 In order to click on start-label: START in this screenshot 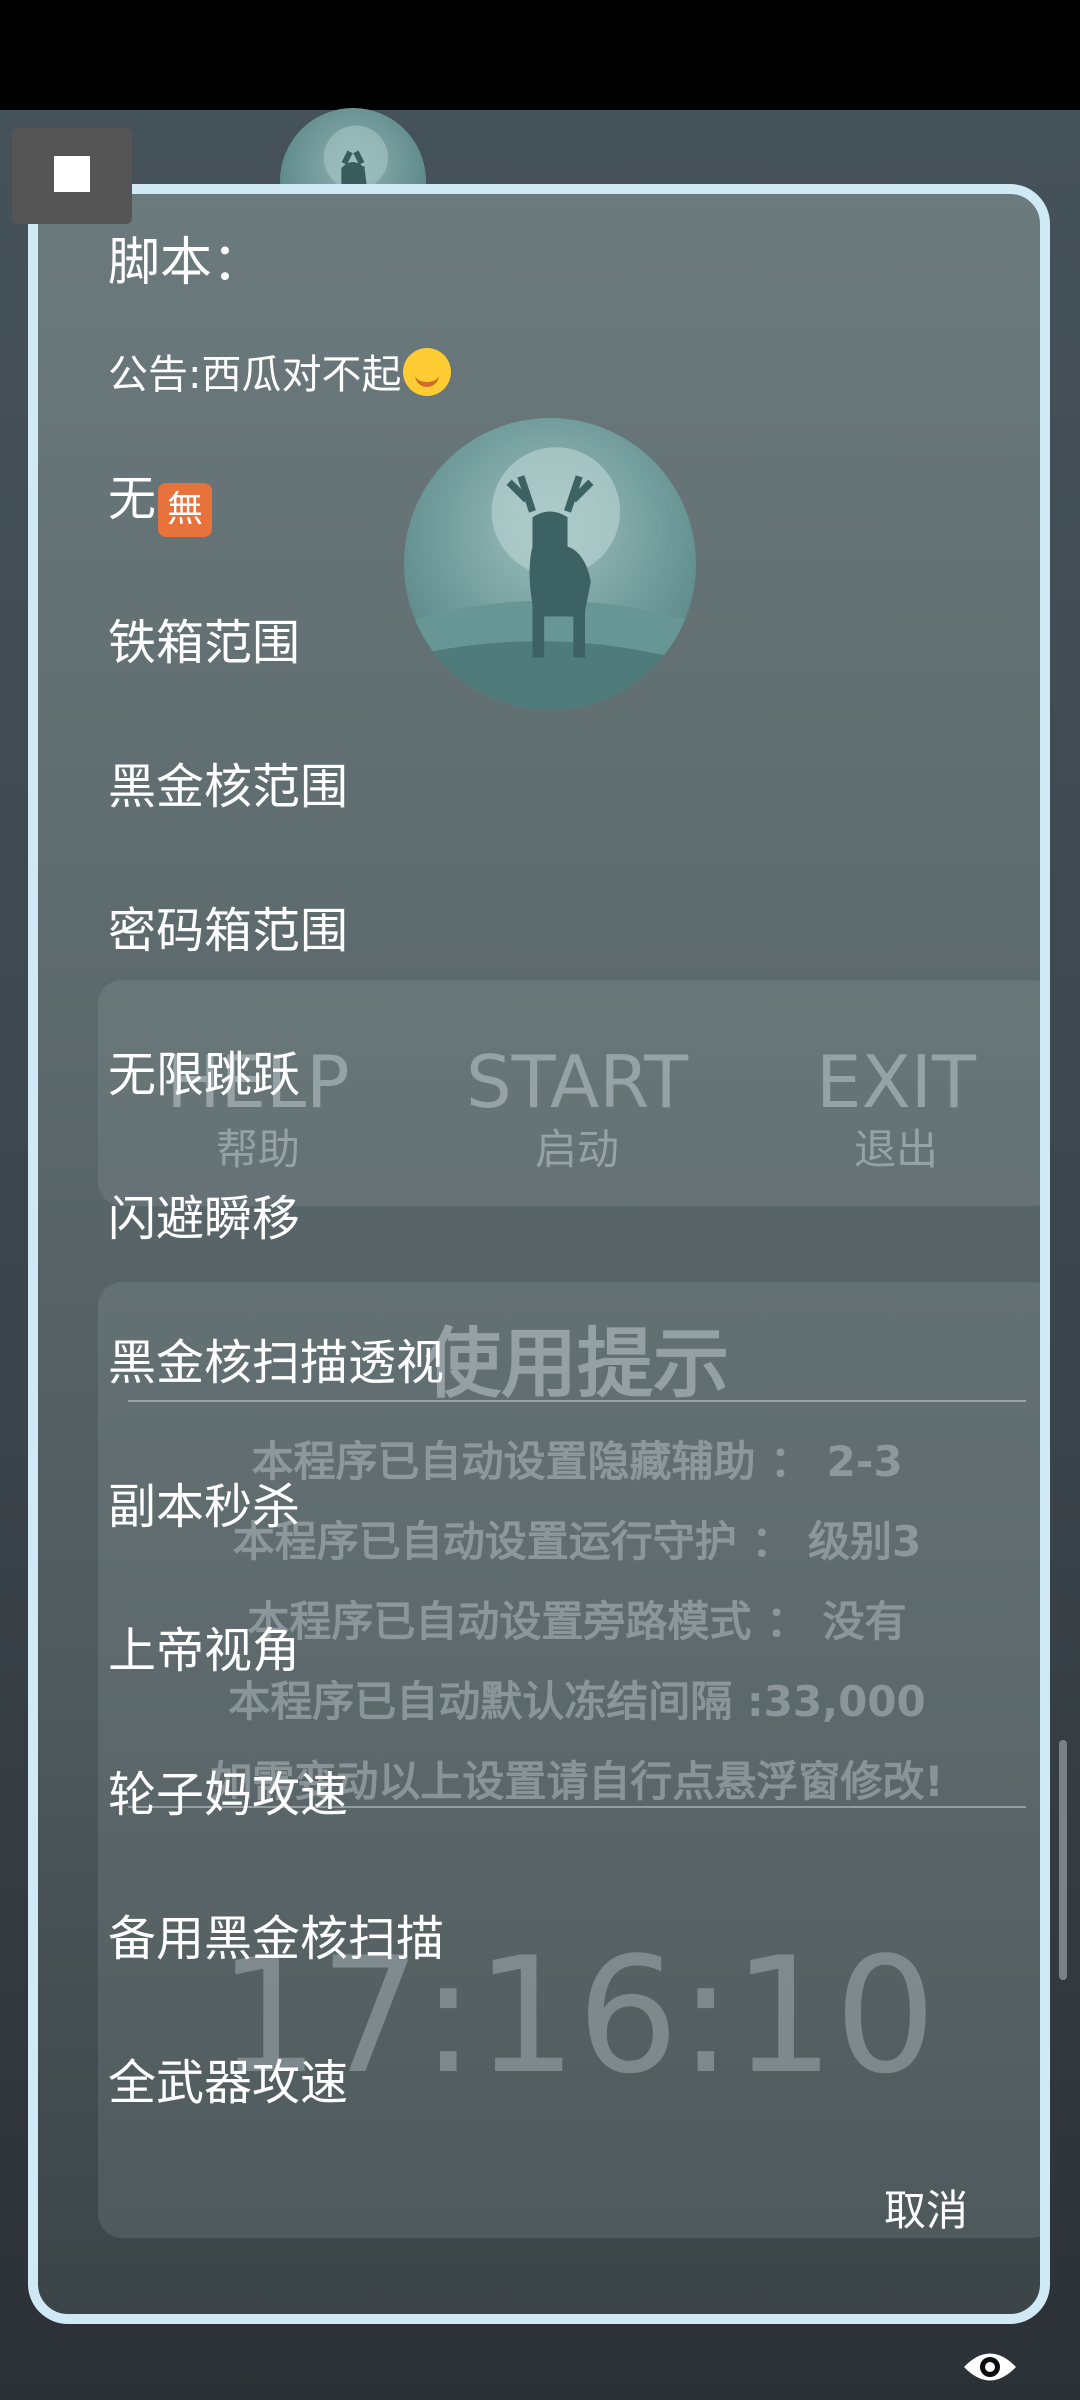, I will do `click(577, 1082)`.